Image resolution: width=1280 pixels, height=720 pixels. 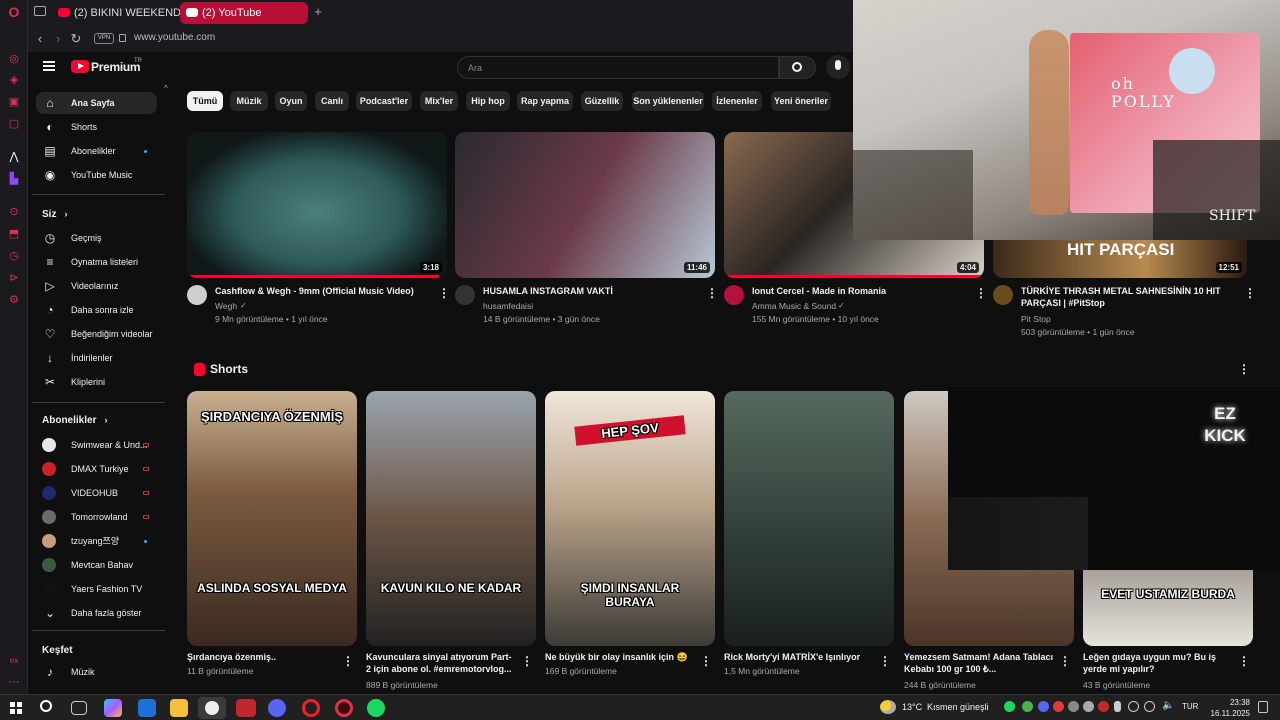 I want to click on sidebar-item-history: ◷ Geçmiş, so click(x=96, y=238).